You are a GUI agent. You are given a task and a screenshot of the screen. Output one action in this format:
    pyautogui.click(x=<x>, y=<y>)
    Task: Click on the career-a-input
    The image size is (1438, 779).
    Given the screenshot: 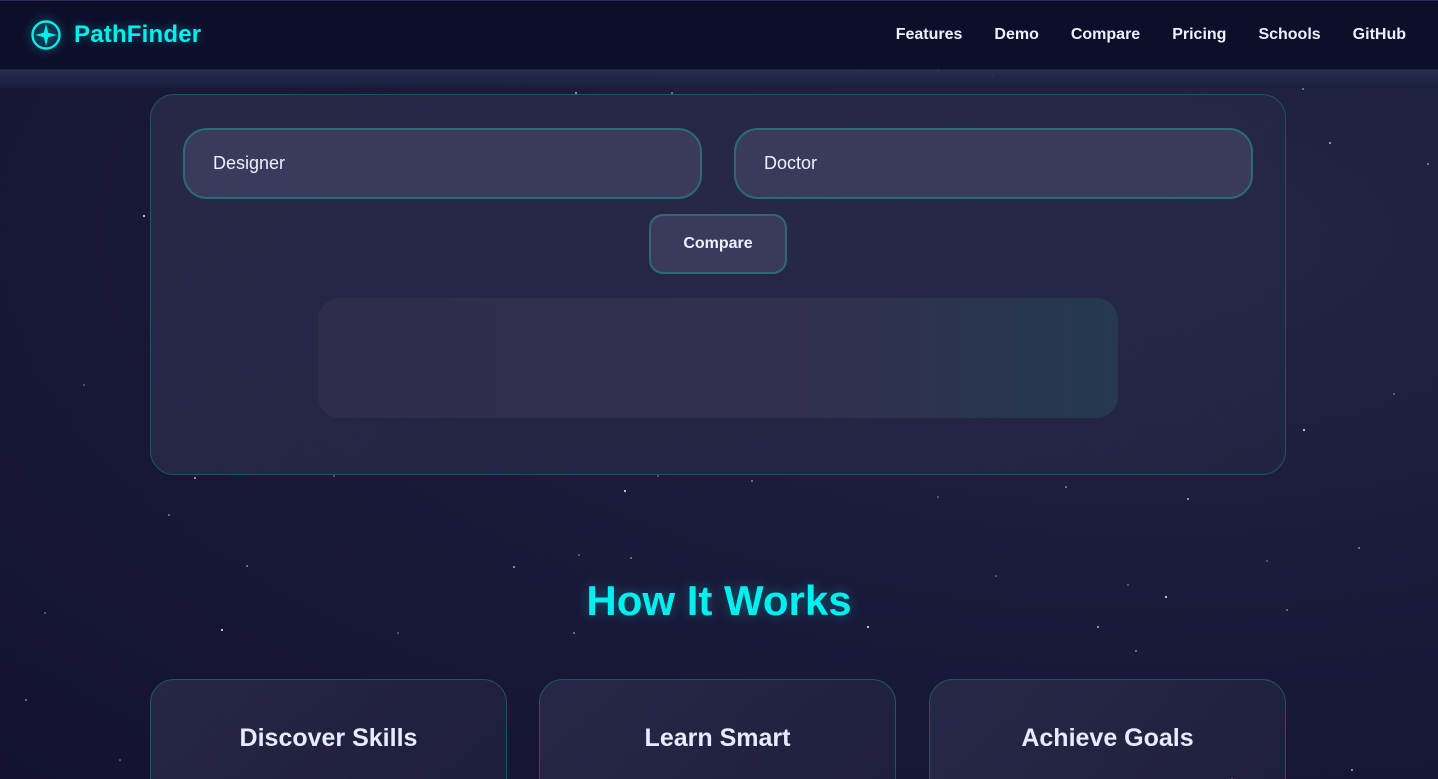 What is the action you would take?
    pyautogui.click(x=442, y=163)
    